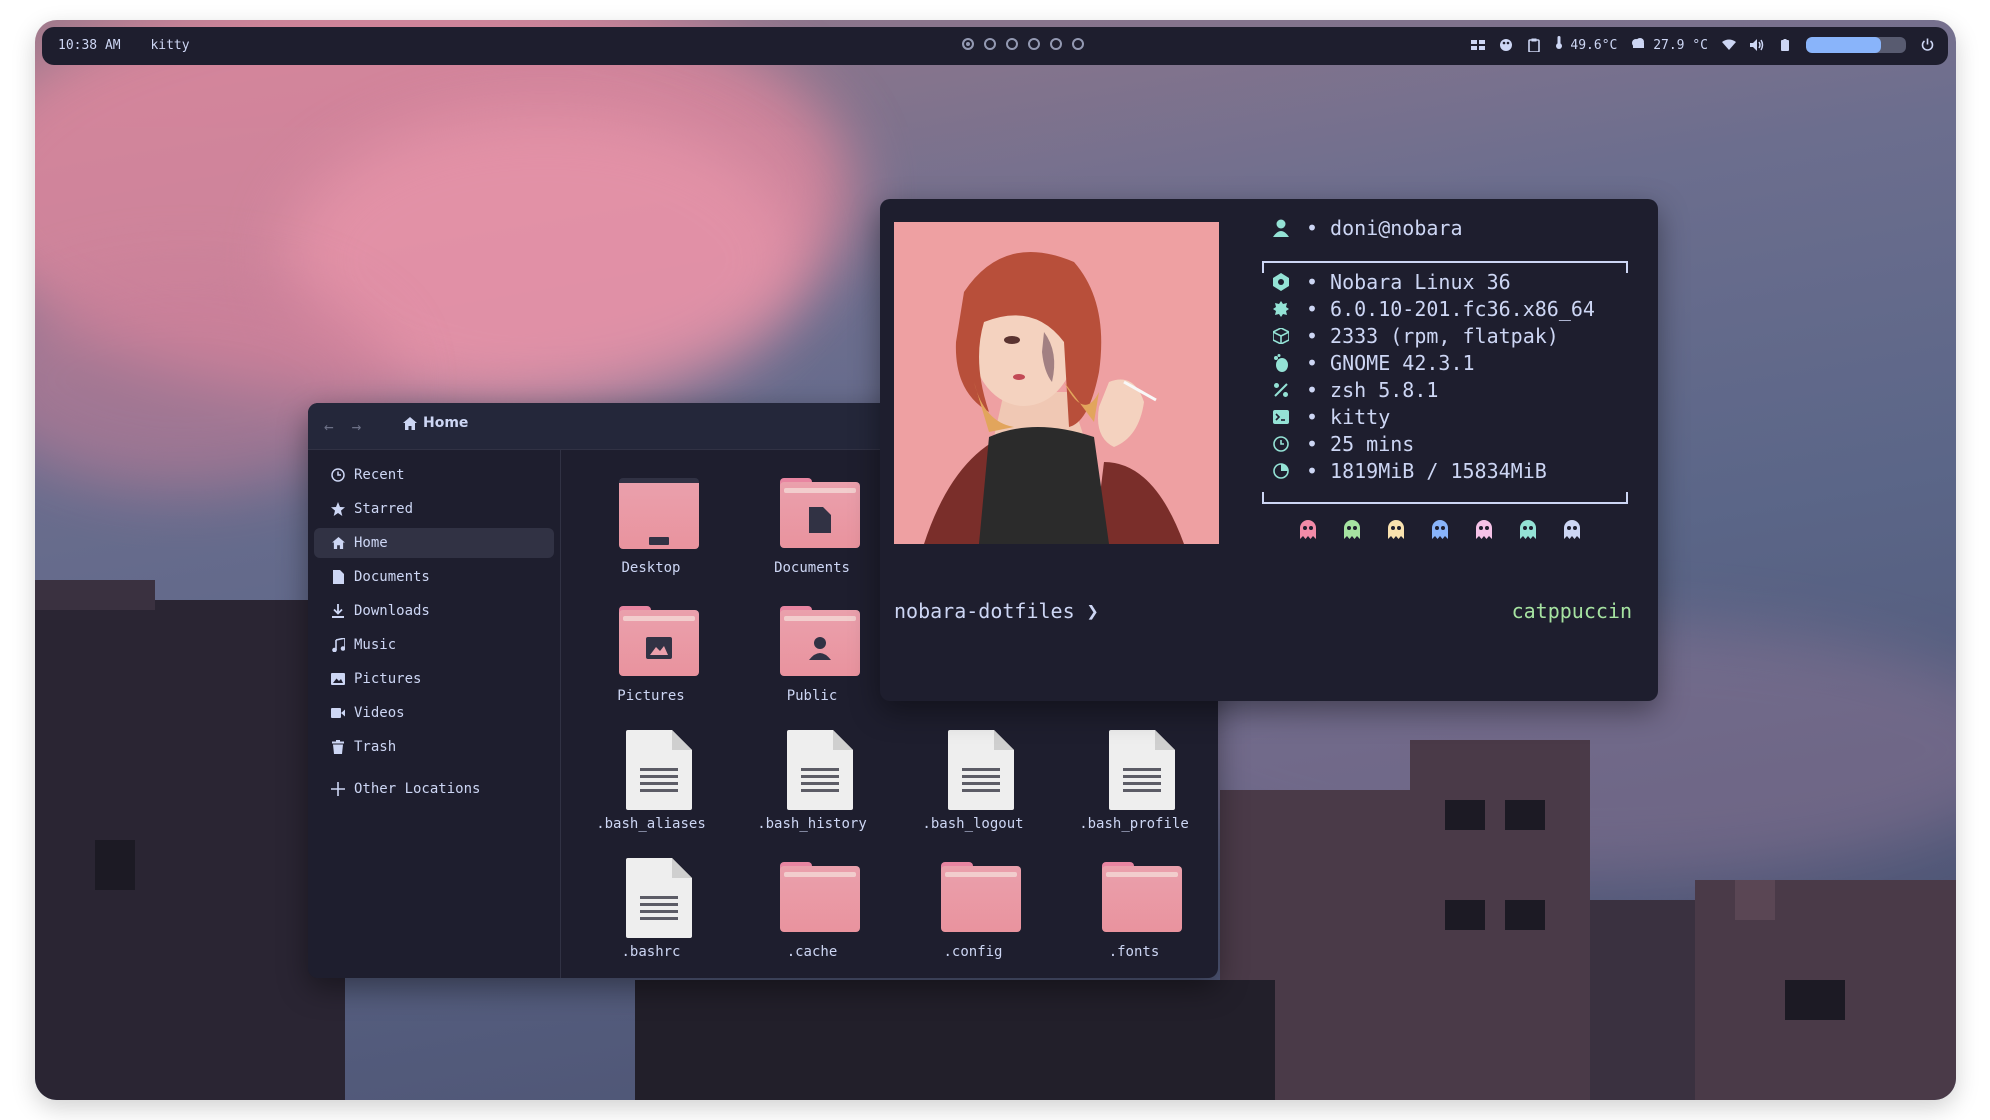  I want to click on file-item-config: .config, so click(973, 914).